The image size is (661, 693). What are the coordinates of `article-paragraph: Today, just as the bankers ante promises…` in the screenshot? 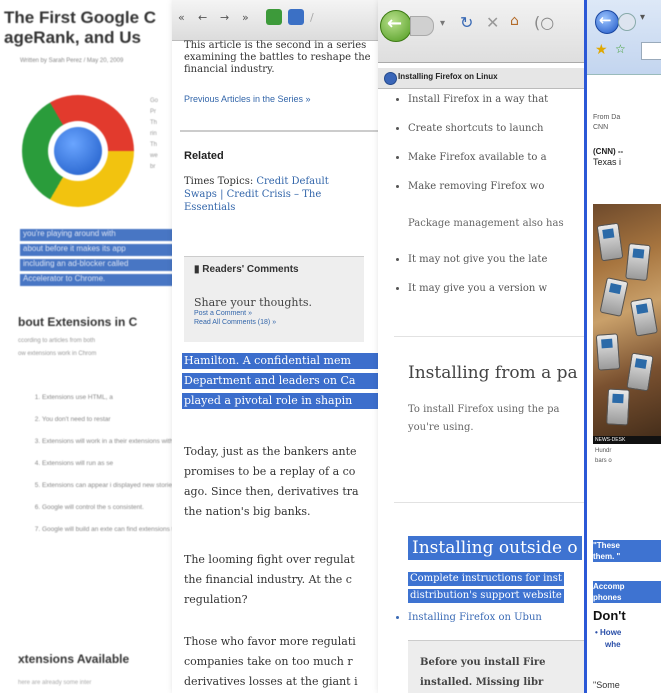 It's located at (271, 481).